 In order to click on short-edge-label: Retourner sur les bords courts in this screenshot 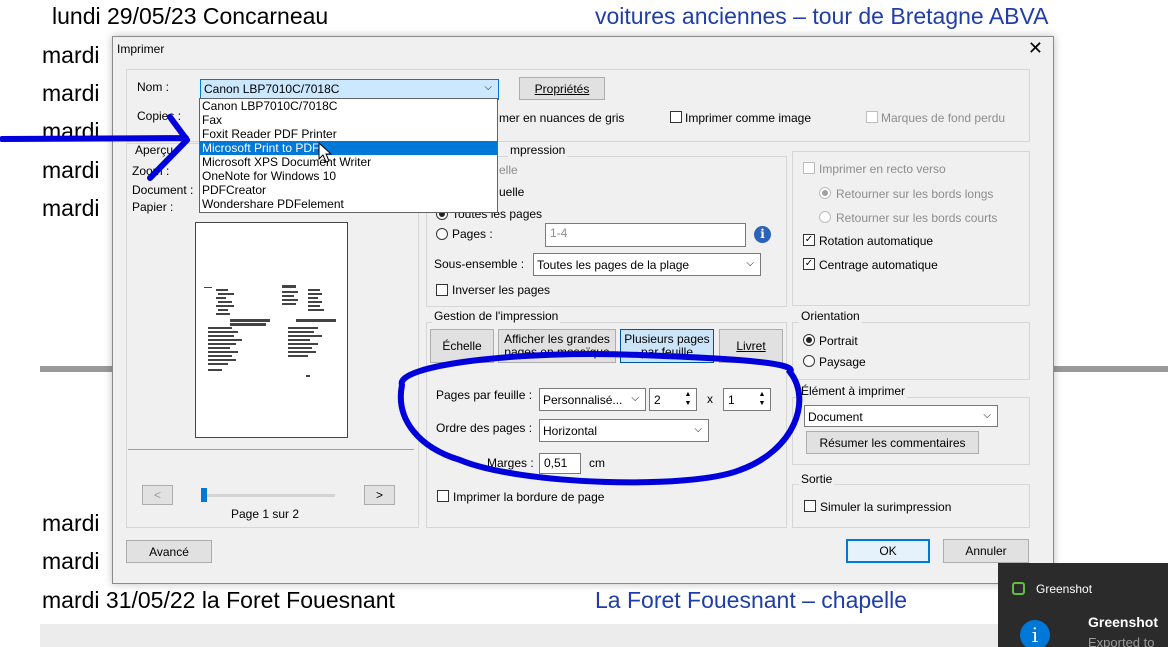, I will do `click(917, 218)`.